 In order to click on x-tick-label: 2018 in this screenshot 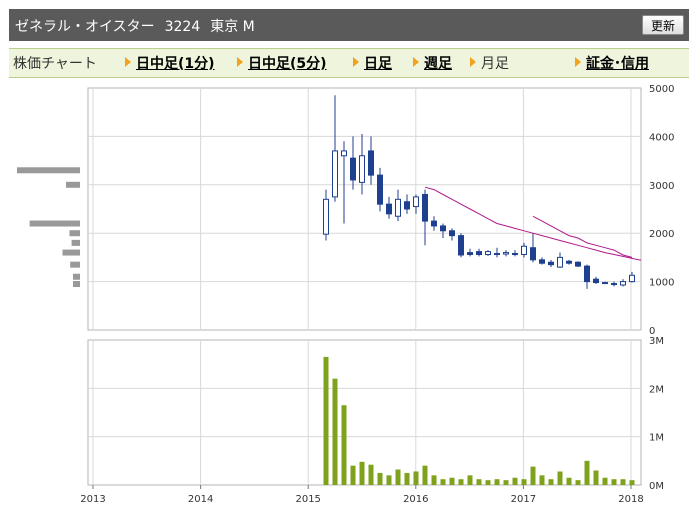, I will do `click(630, 499)`.